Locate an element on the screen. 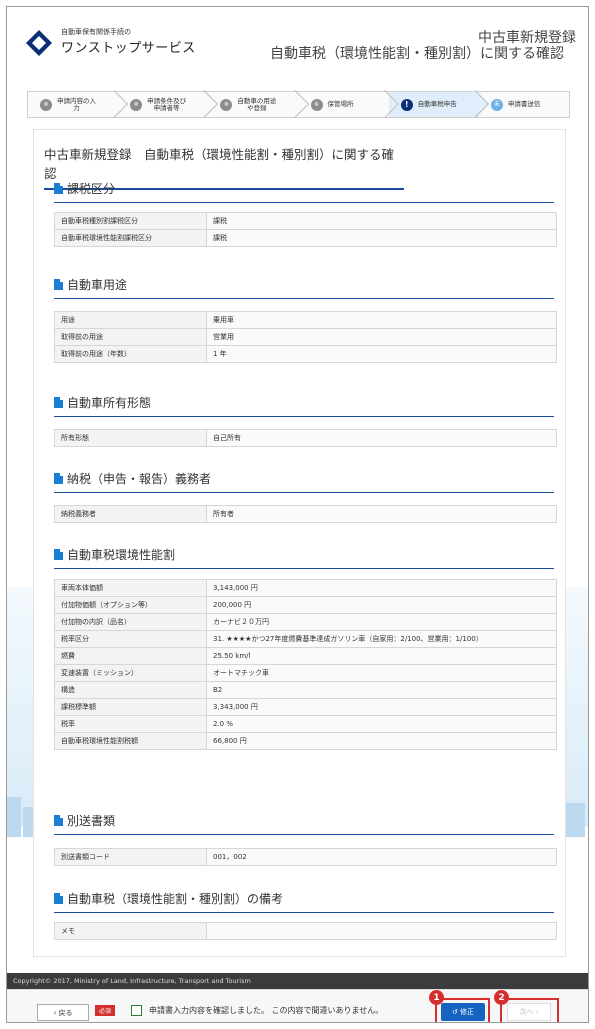  row-key: 自動車税種別割課税区分 is located at coordinates (130, 221).